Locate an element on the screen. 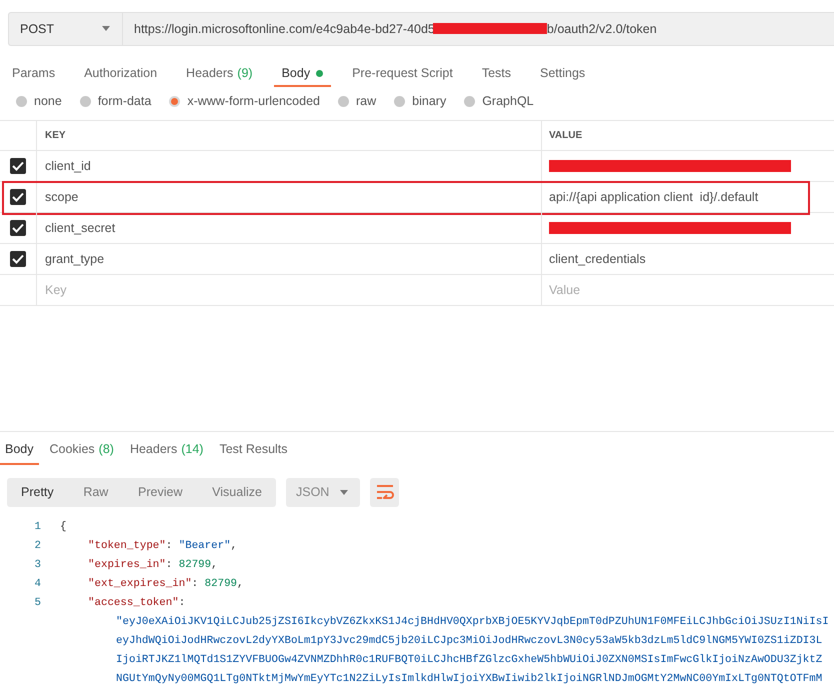  param-key: scope is located at coordinates (61, 197).